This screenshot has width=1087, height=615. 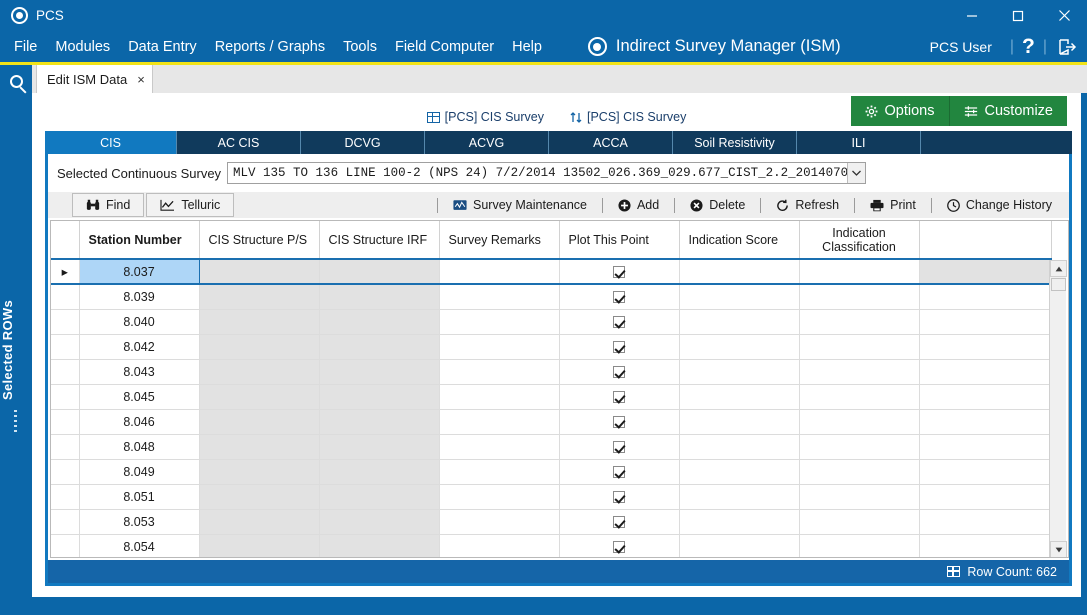 I want to click on refresh-button: Refresh, so click(x=807, y=205).